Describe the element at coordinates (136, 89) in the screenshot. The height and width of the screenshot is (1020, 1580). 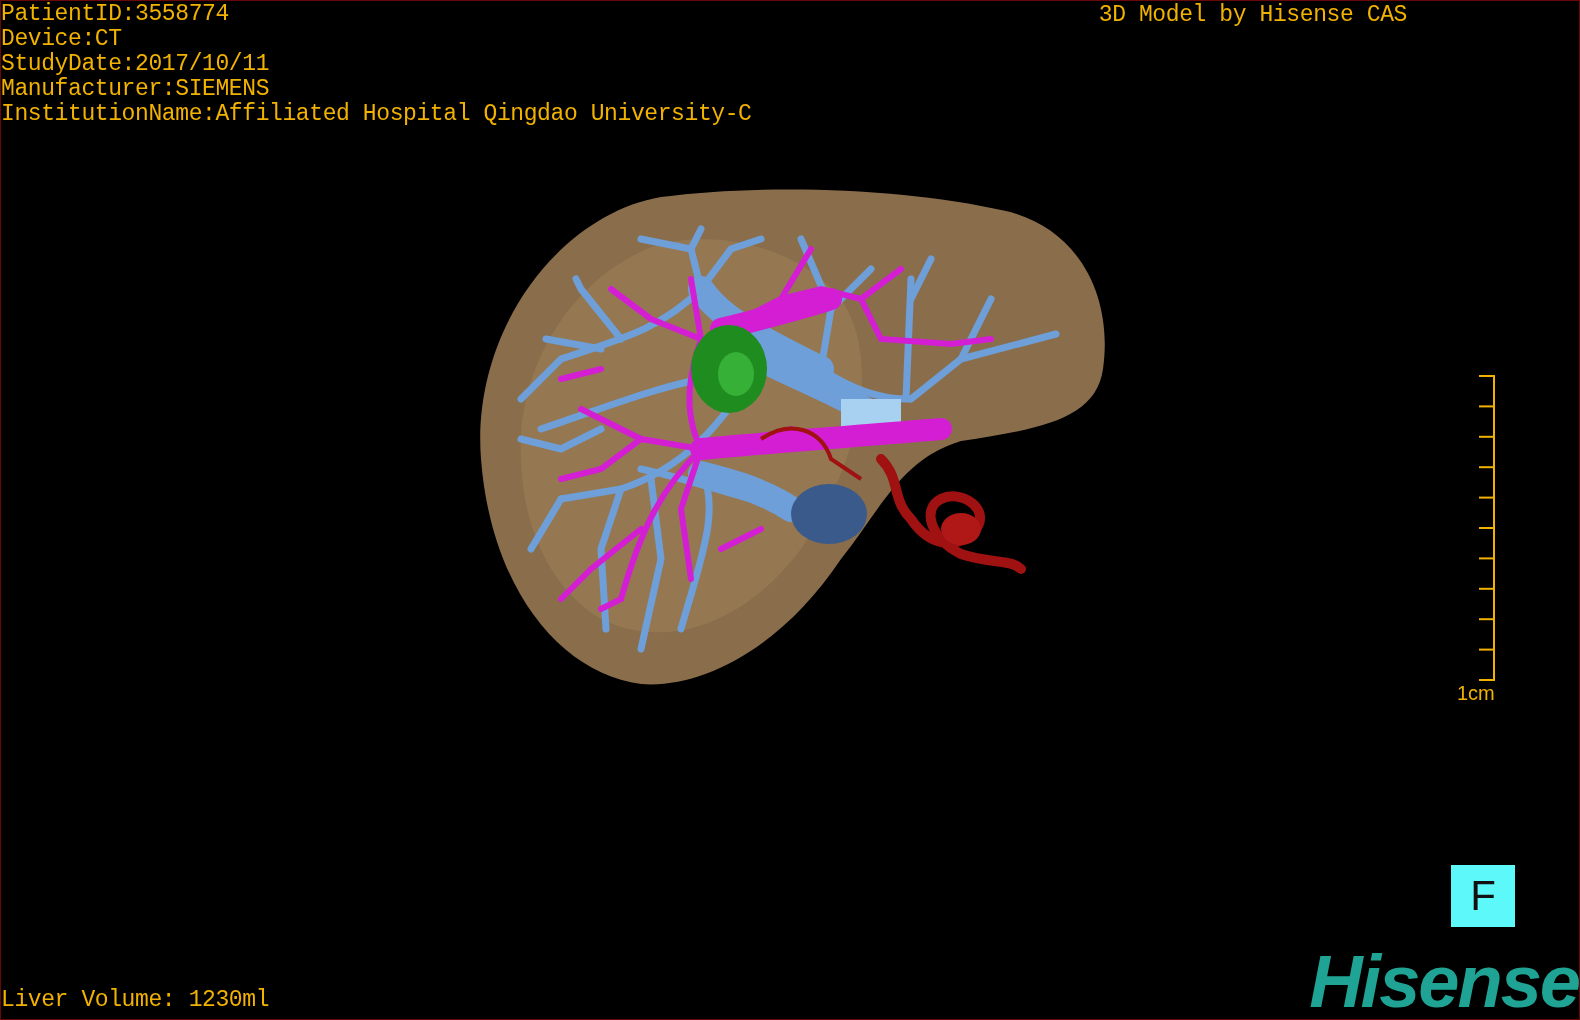
I see `patient-info-line: Manufacturer:SIEMENS` at that location.